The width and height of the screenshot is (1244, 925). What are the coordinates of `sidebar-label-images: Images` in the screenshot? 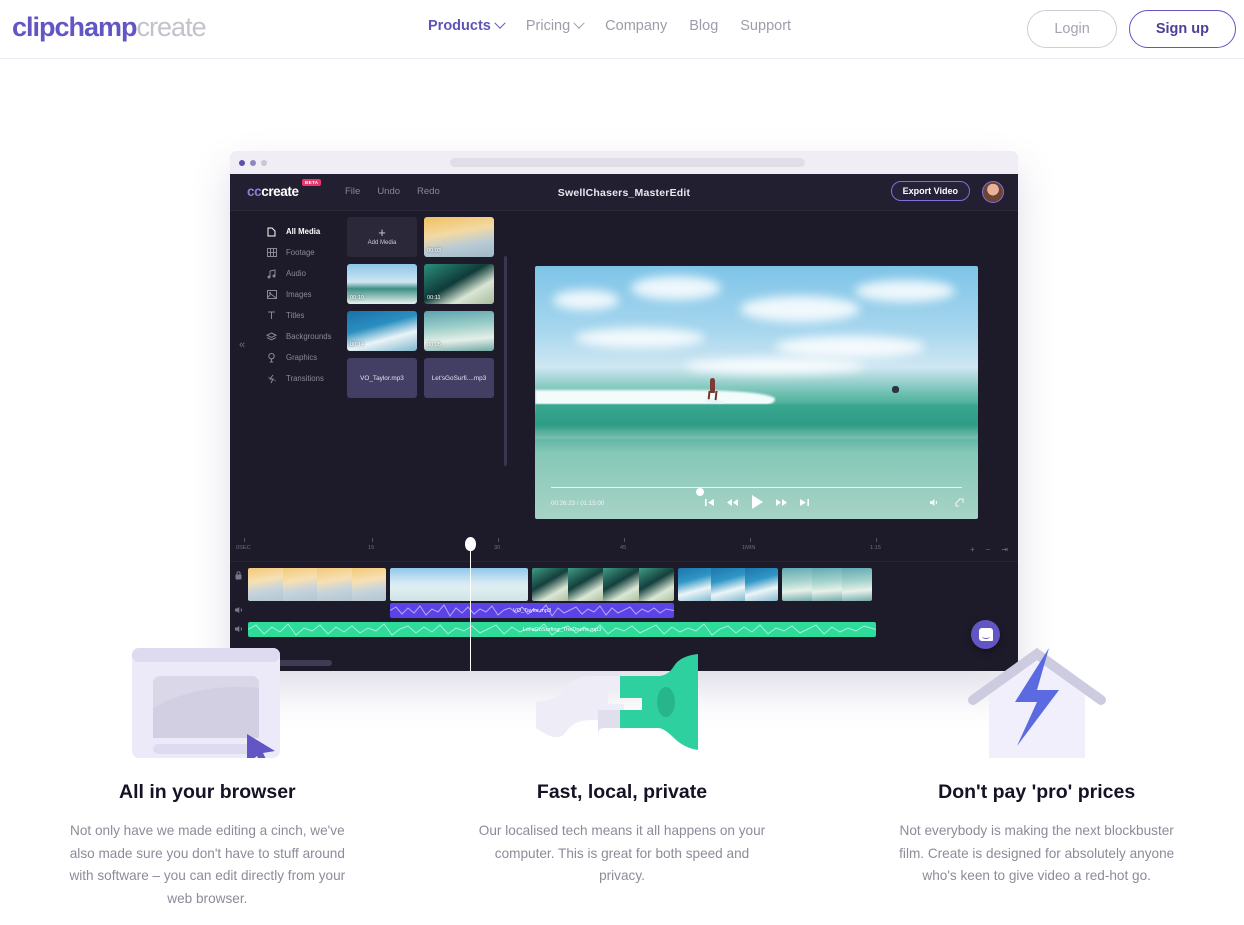 It's located at (299, 294).